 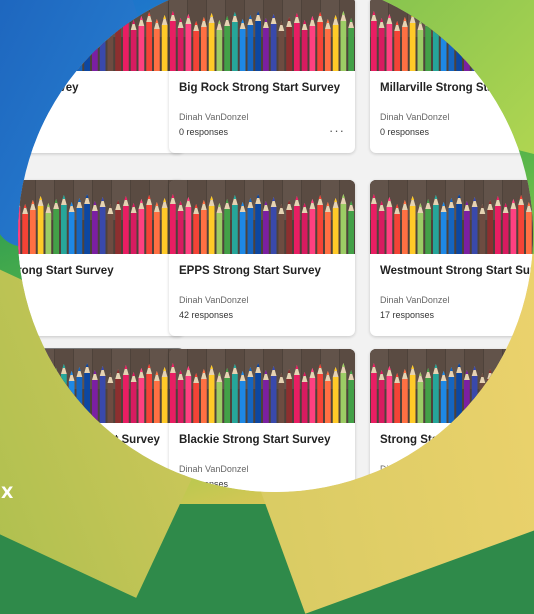 I want to click on card-author: Donzel, so click(x=22, y=300).